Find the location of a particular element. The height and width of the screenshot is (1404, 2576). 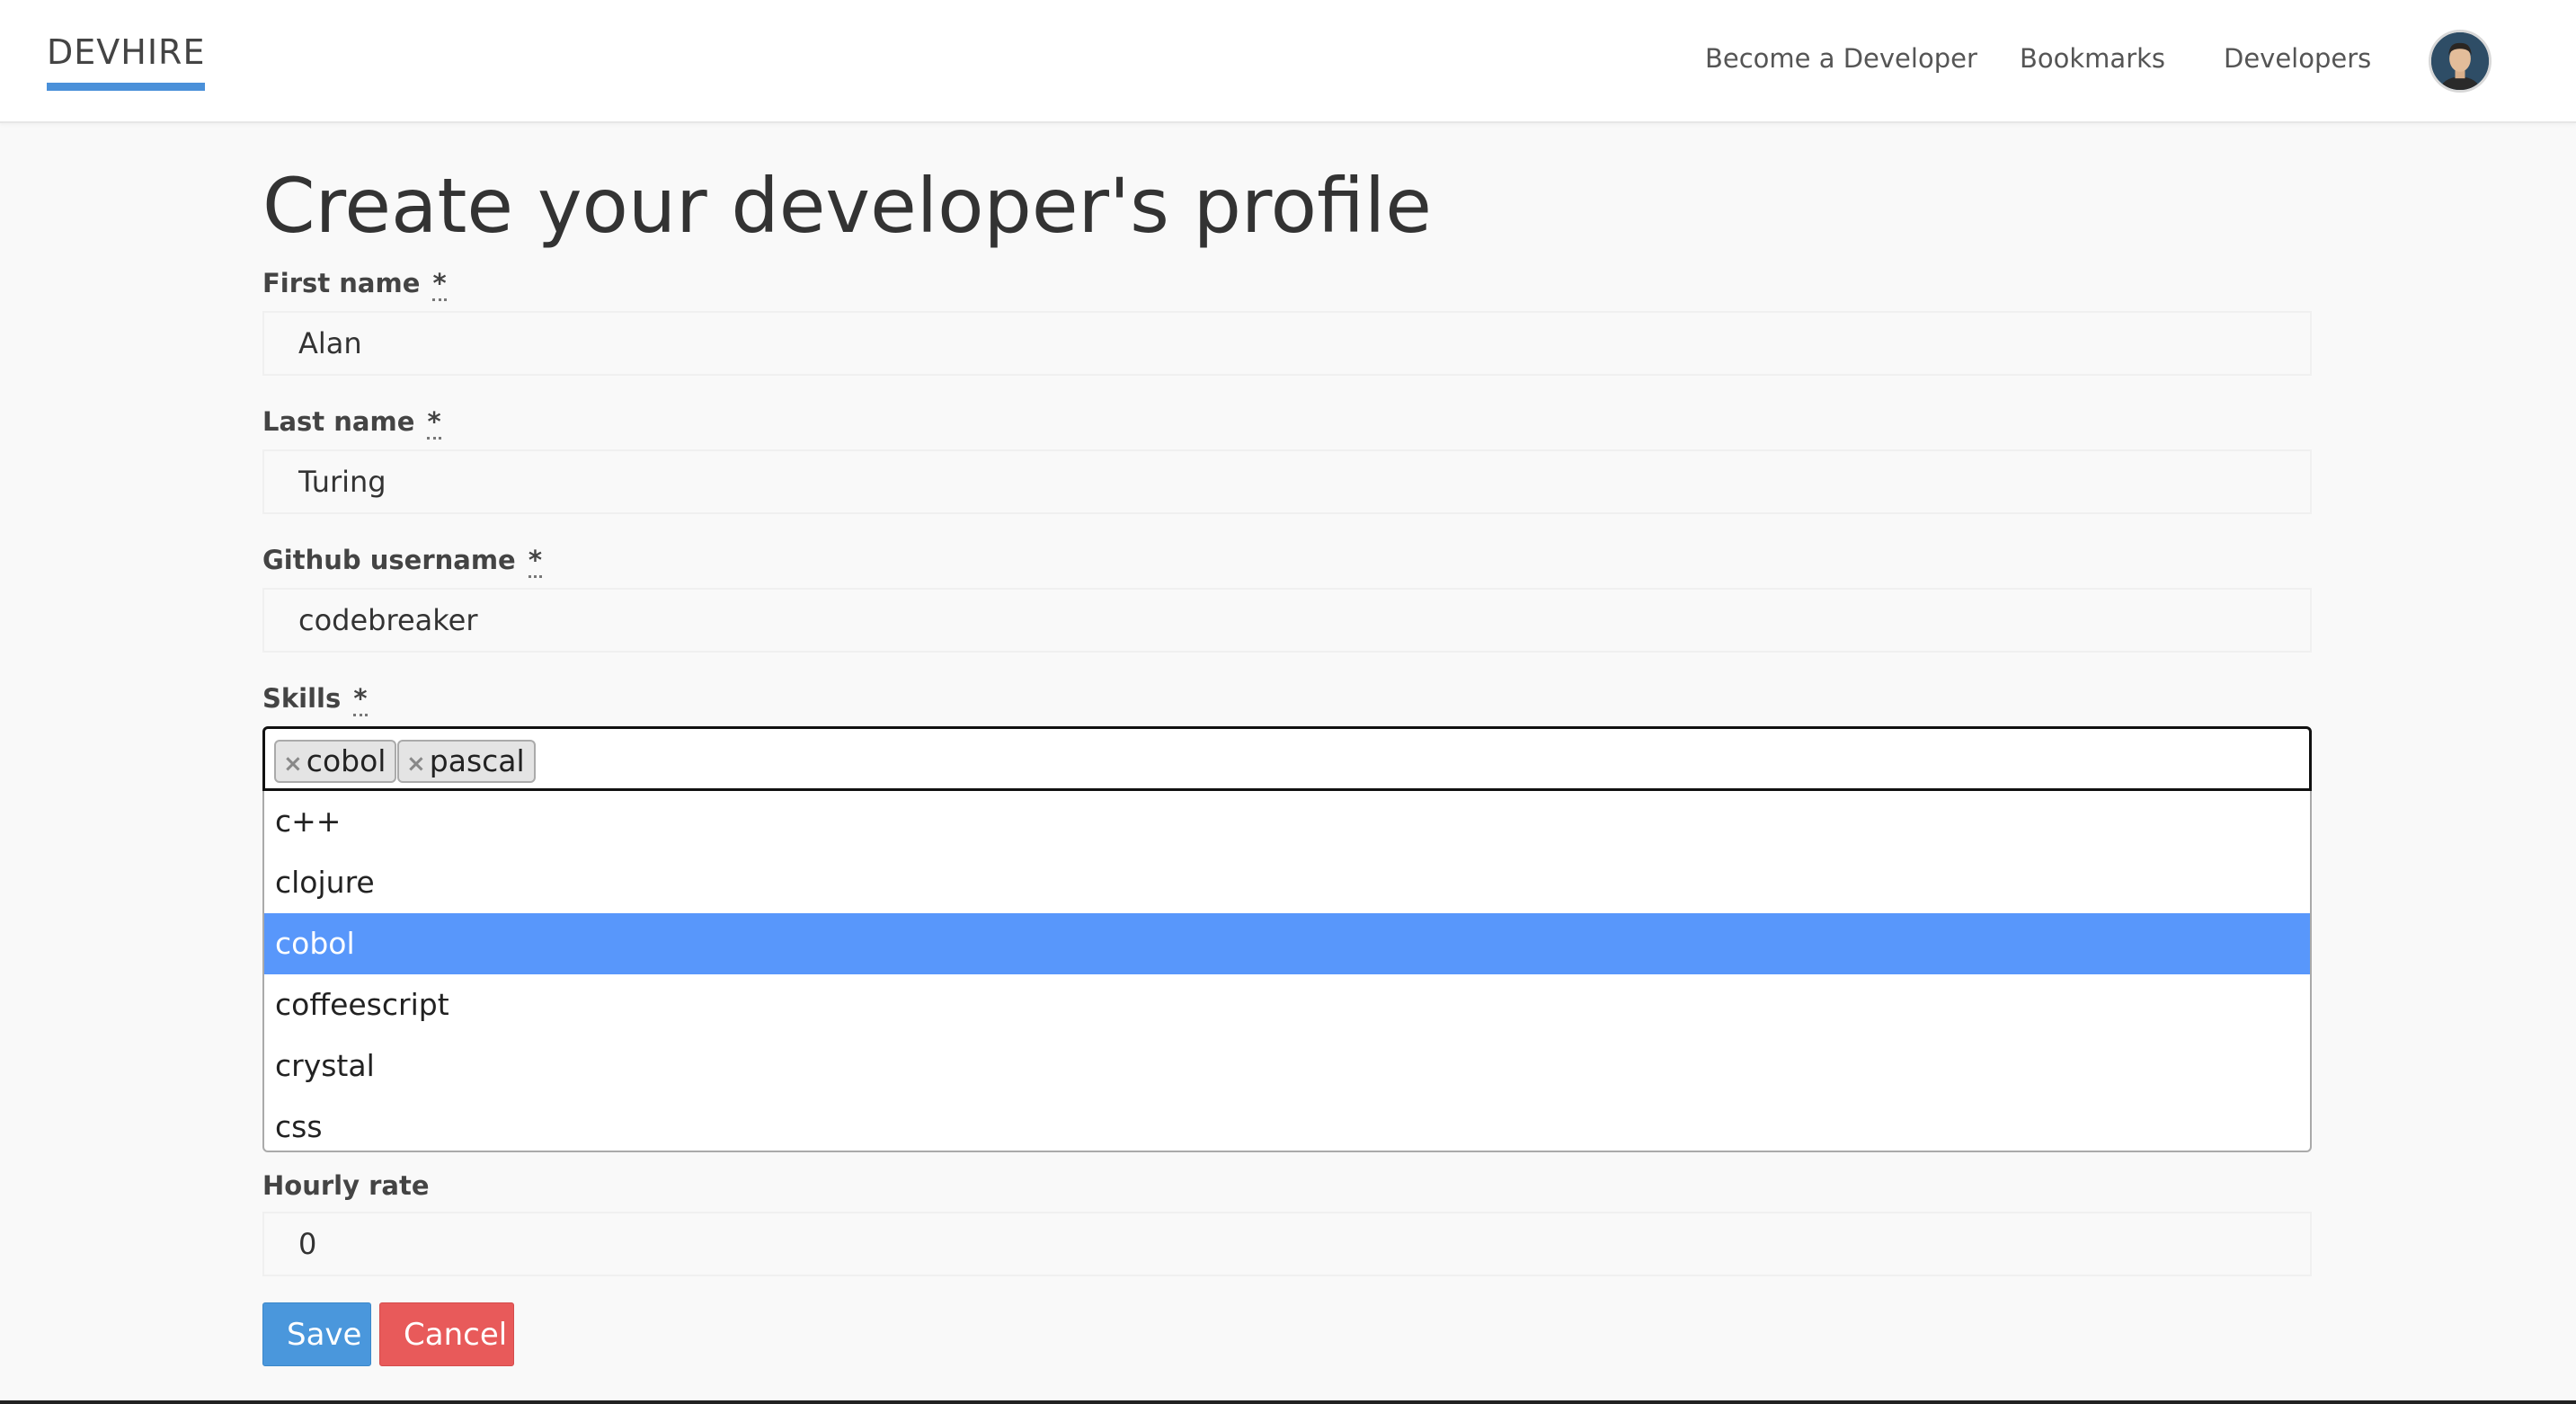

cancel-button: Cancel is located at coordinates (446, 1334).